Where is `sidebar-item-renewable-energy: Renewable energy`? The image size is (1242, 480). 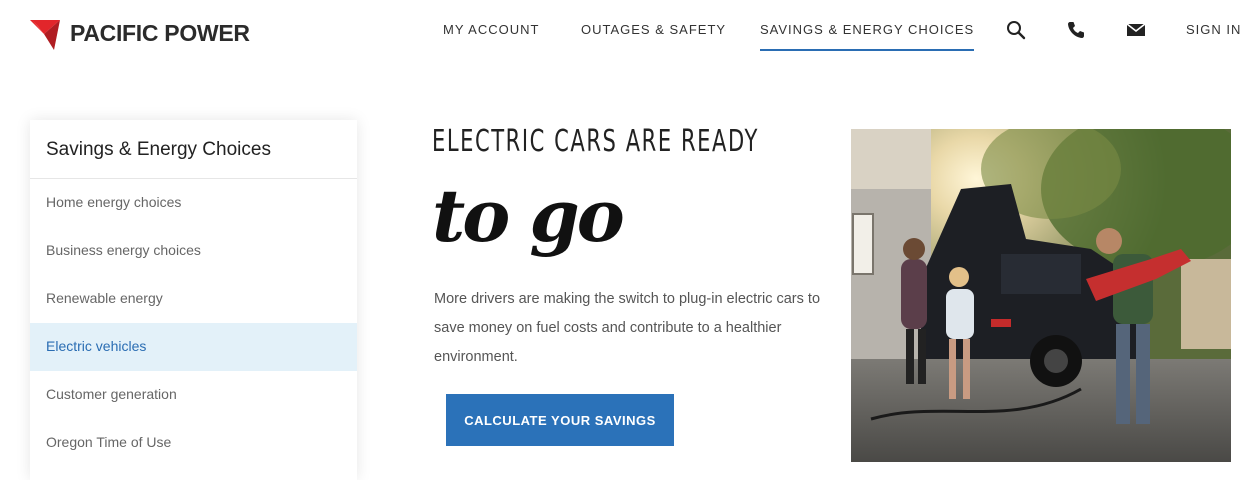 sidebar-item-renewable-energy: Renewable energy is located at coordinates (193, 299).